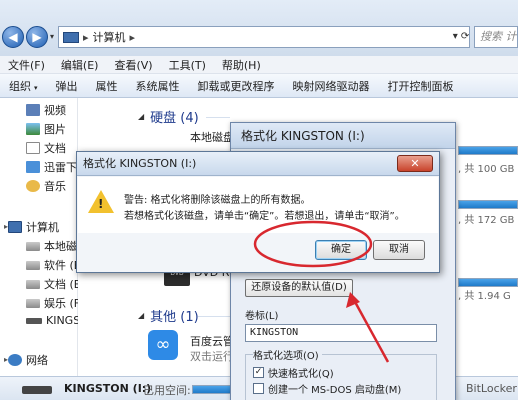 The height and width of the screenshot is (400, 518). Describe the element at coordinates (52, 36) in the screenshot. I see `recent-pages-dropdown: ▾` at that location.